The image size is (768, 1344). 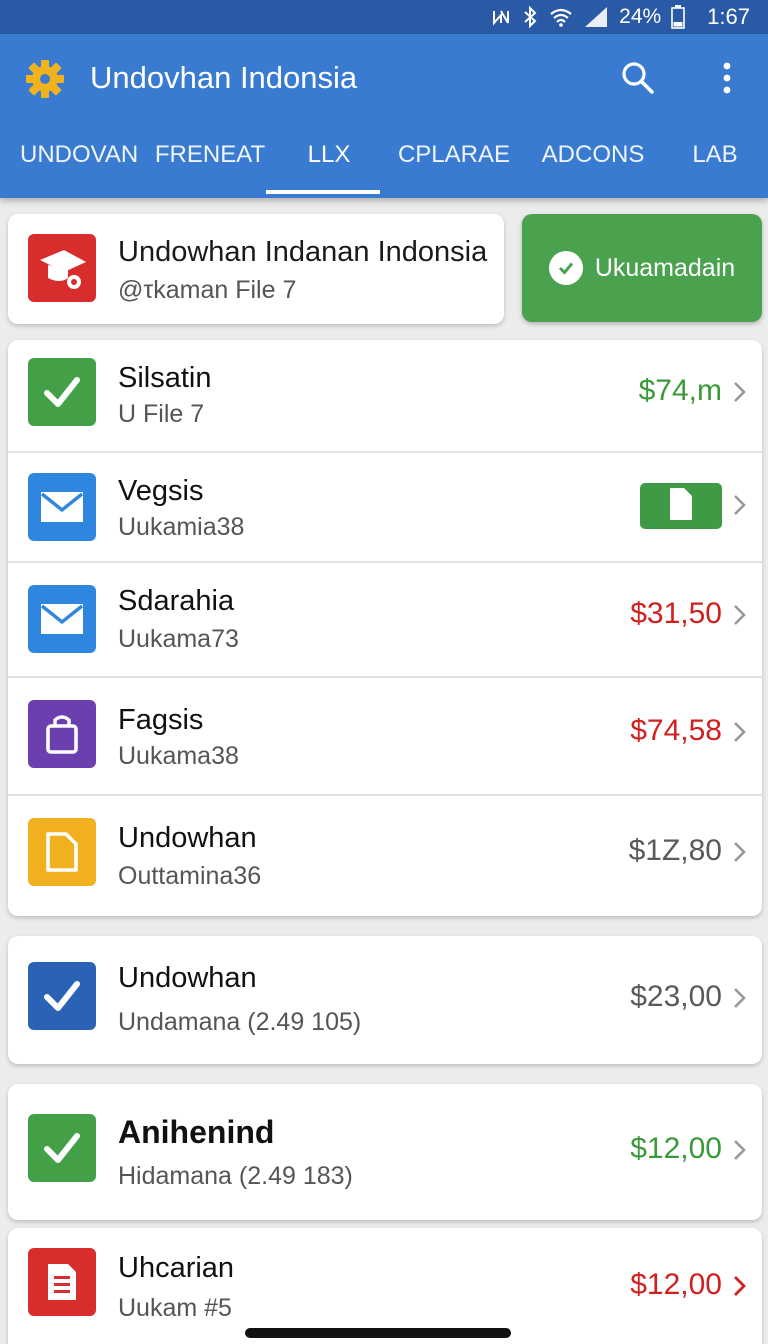 What do you see at coordinates (161, 491) in the screenshot?
I see `item-title: Vegsis` at bounding box center [161, 491].